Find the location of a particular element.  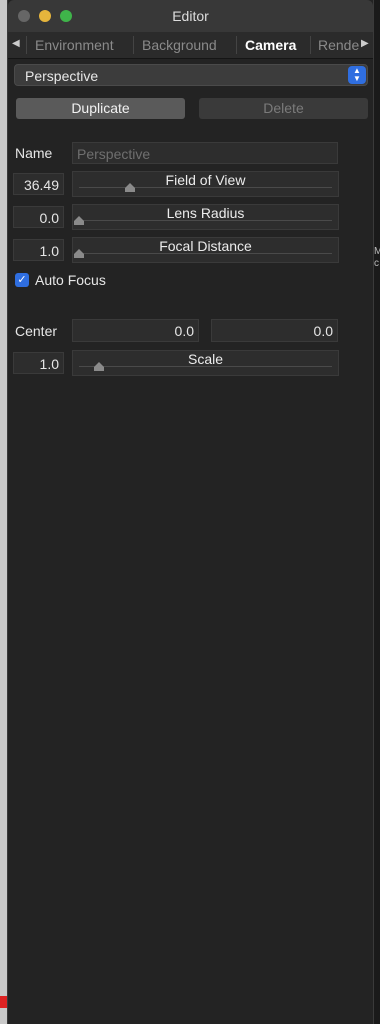

background-window-accent is located at coordinates (3, 1002).